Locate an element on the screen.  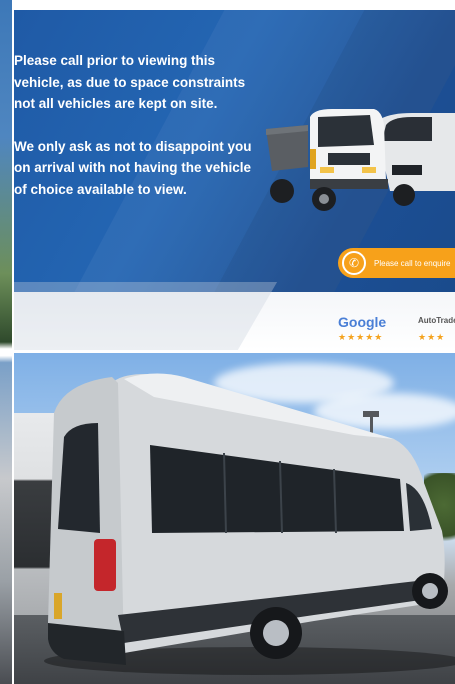
call-to-enquire-button: ✆ Please call to enquire is located at coordinates (396, 263).